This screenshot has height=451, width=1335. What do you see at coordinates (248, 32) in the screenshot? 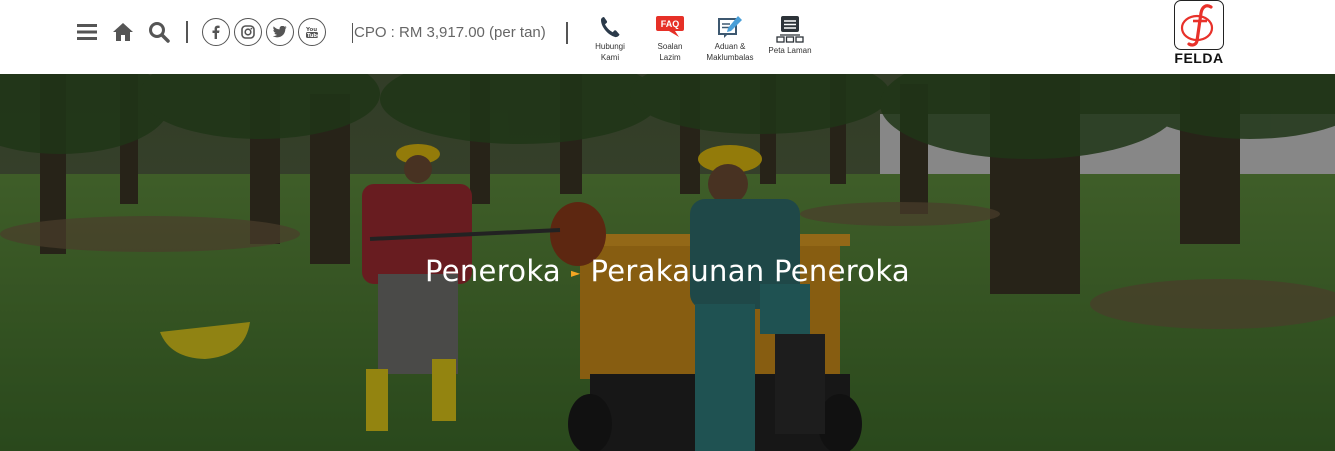
I see `instagram-icon` at bounding box center [248, 32].